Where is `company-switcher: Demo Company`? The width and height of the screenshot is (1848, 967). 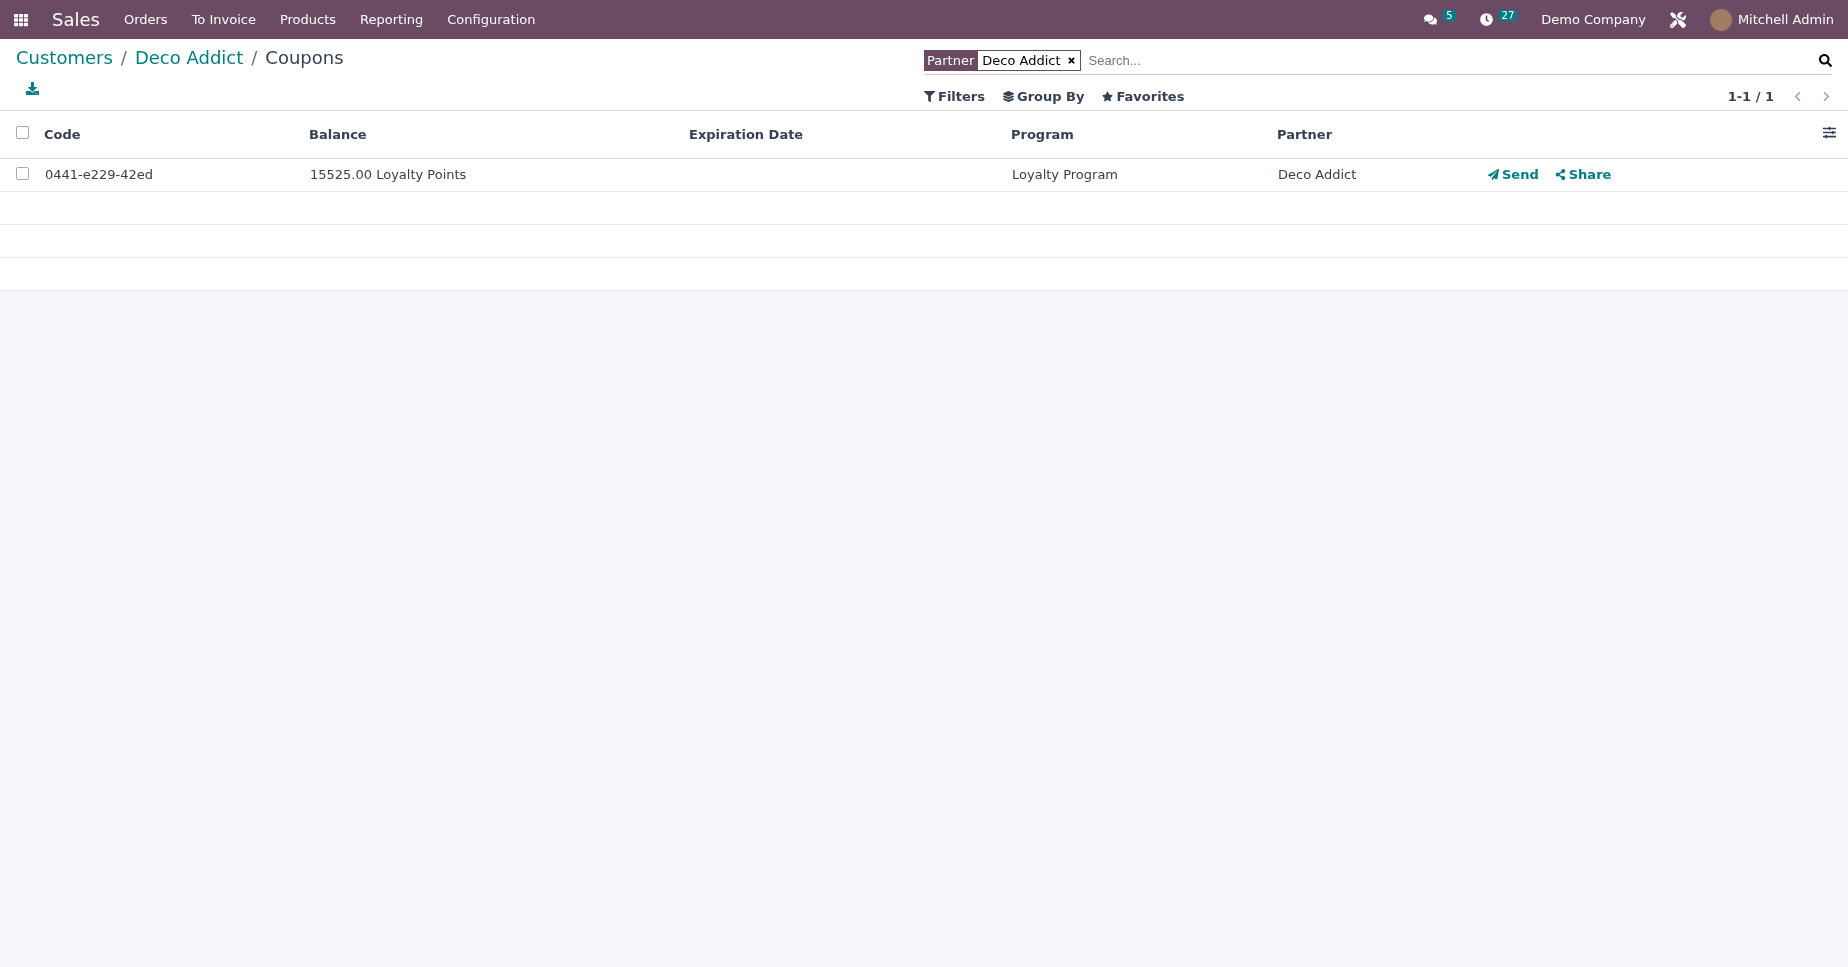
company-switcher: Demo Company is located at coordinates (1593, 19).